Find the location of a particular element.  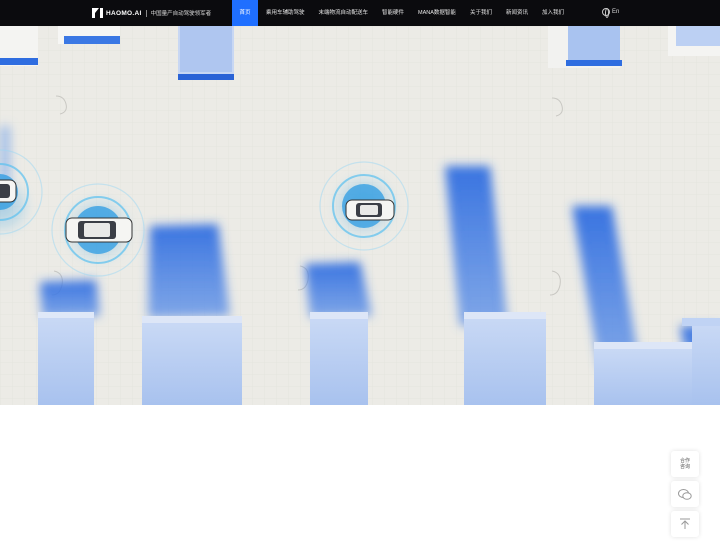

logo-divider is located at coordinates (146, 13).